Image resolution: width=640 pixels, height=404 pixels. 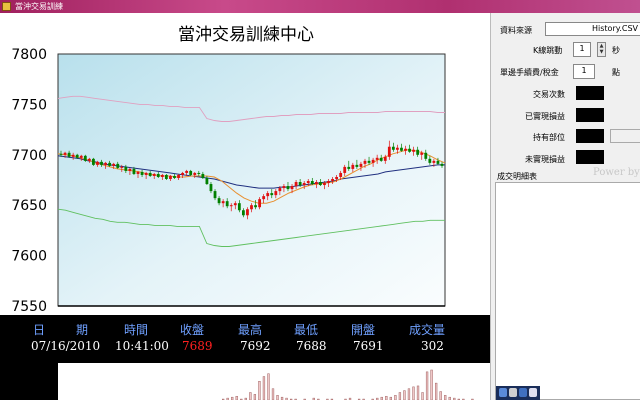 I want to click on volume-value: 302, so click(x=432, y=346).